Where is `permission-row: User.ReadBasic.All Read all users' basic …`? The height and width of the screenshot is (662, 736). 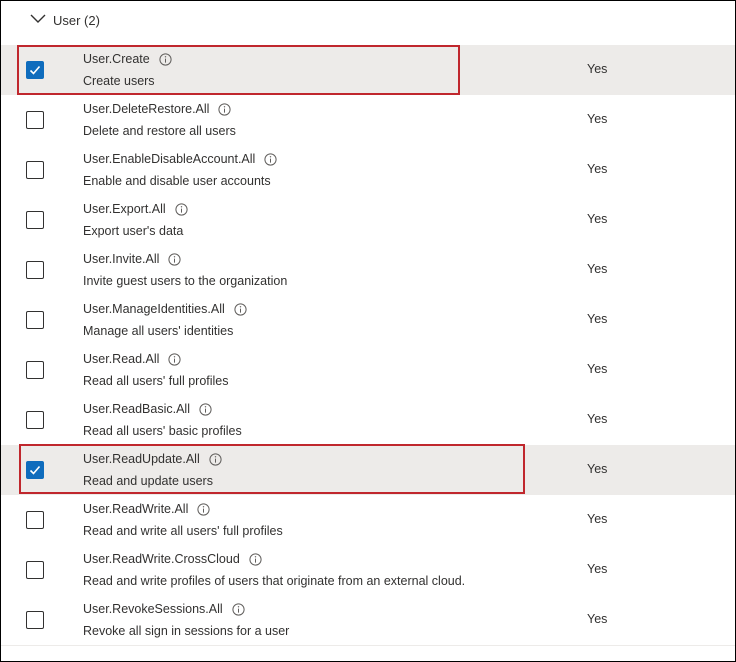
permission-row: User.ReadBasic.All Read all users' basic … is located at coordinates (368, 420).